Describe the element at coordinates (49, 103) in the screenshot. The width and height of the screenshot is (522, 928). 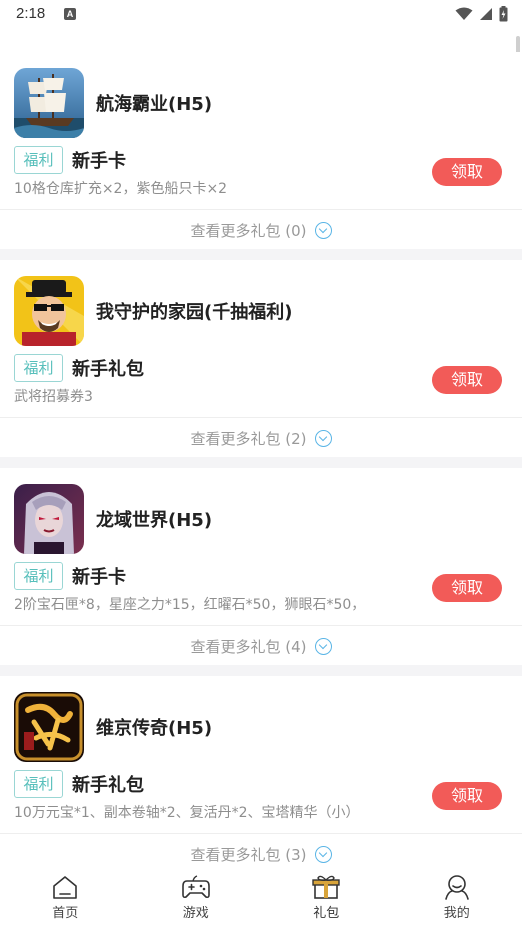
I see `sailing-ship-icon` at that location.